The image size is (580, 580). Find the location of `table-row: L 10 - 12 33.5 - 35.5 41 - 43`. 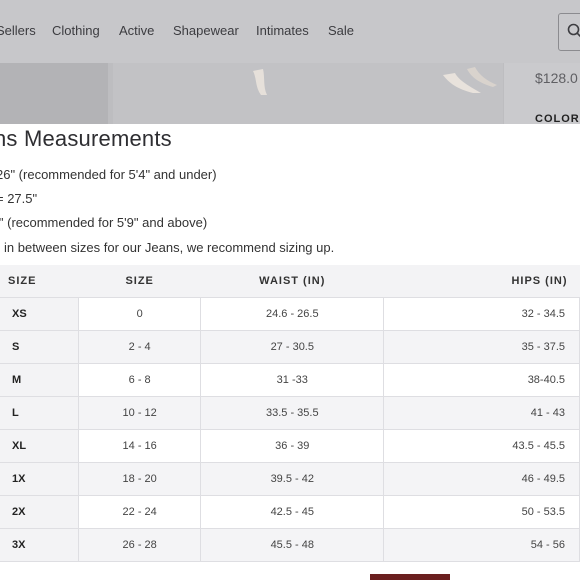

table-row: L 10 - 12 33.5 - 35.5 41 - 43 is located at coordinates (290, 413).